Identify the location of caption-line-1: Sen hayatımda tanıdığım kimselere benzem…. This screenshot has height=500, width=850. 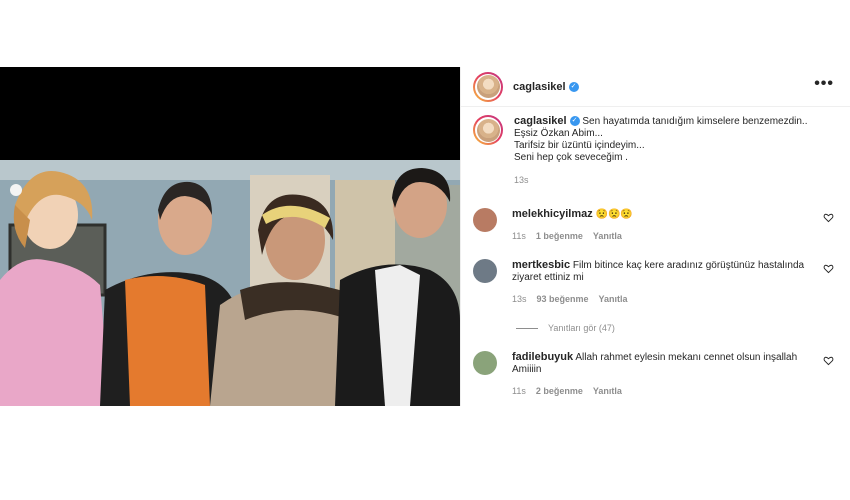
(695, 121).